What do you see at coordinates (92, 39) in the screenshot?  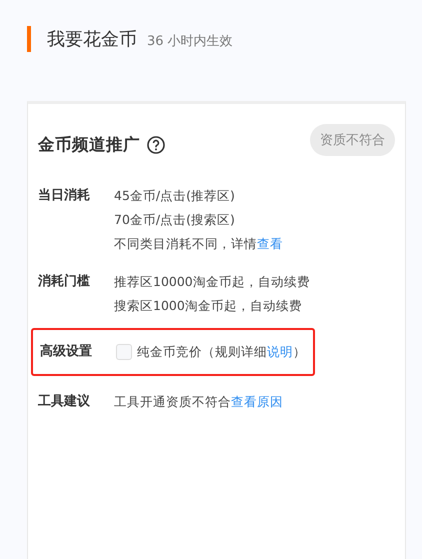 I see `page-title: 我要花金币` at bounding box center [92, 39].